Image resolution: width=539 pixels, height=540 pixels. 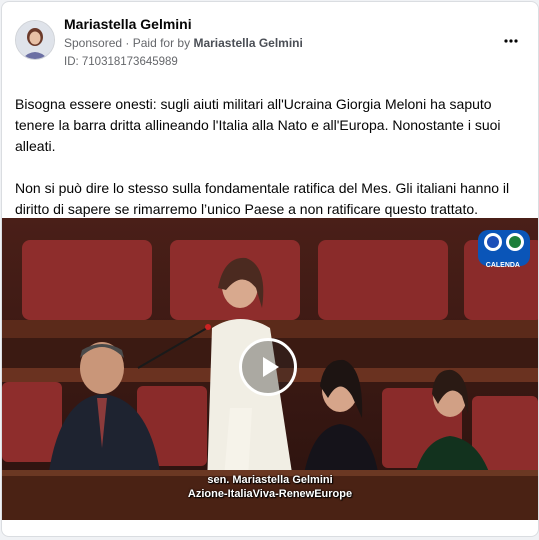 I want to click on author-name: Mariastella Gelmini, so click(x=128, y=24).